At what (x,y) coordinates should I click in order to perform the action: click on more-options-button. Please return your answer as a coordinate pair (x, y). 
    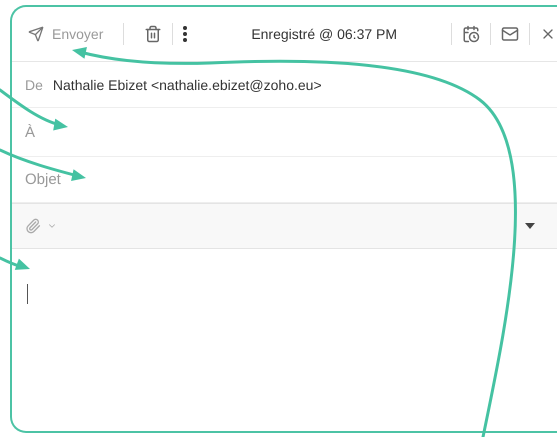
    Looking at the image, I should click on (185, 34).